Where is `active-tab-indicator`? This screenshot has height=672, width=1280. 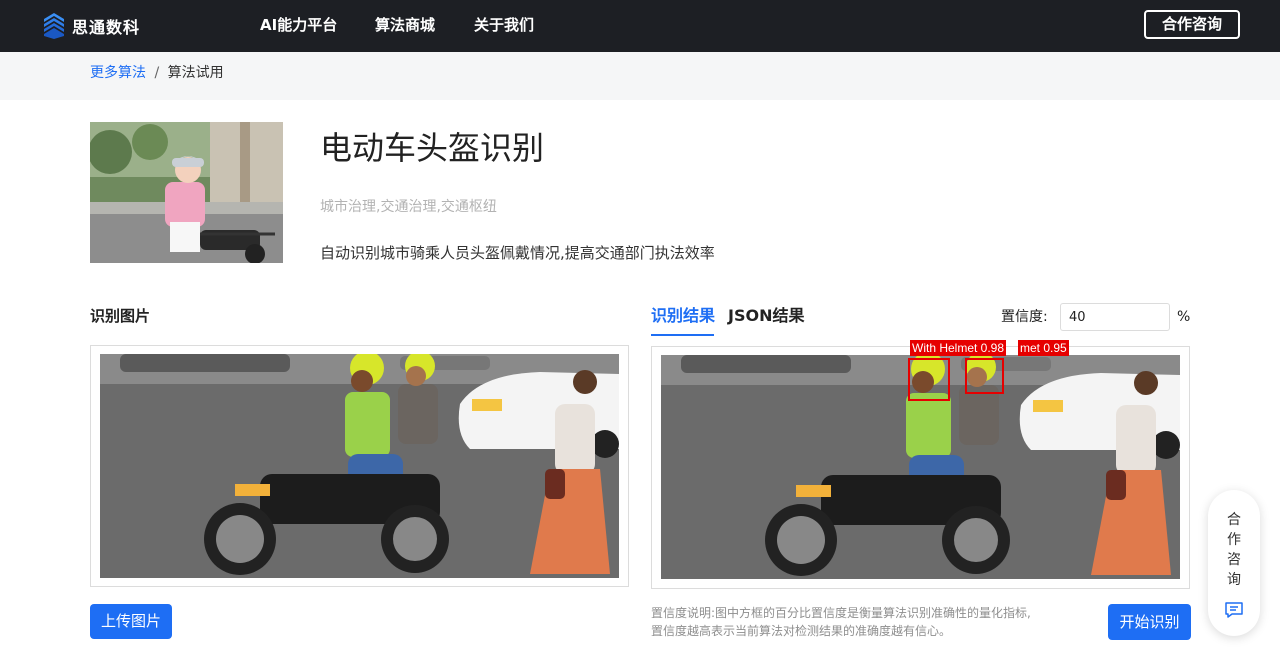 active-tab-indicator is located at coordinates (682, 335).